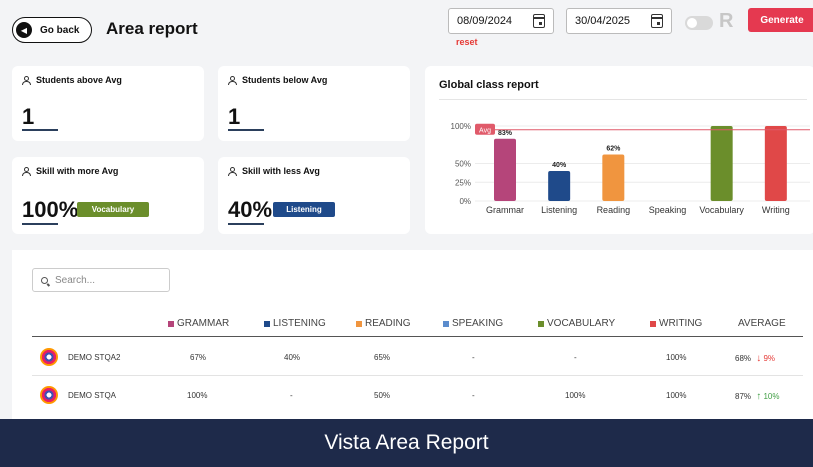 Image resolution: width=813 pixels, height=467 pixels. I want to click on cell-average: 87% ↑ 10%, so click(757, 396).